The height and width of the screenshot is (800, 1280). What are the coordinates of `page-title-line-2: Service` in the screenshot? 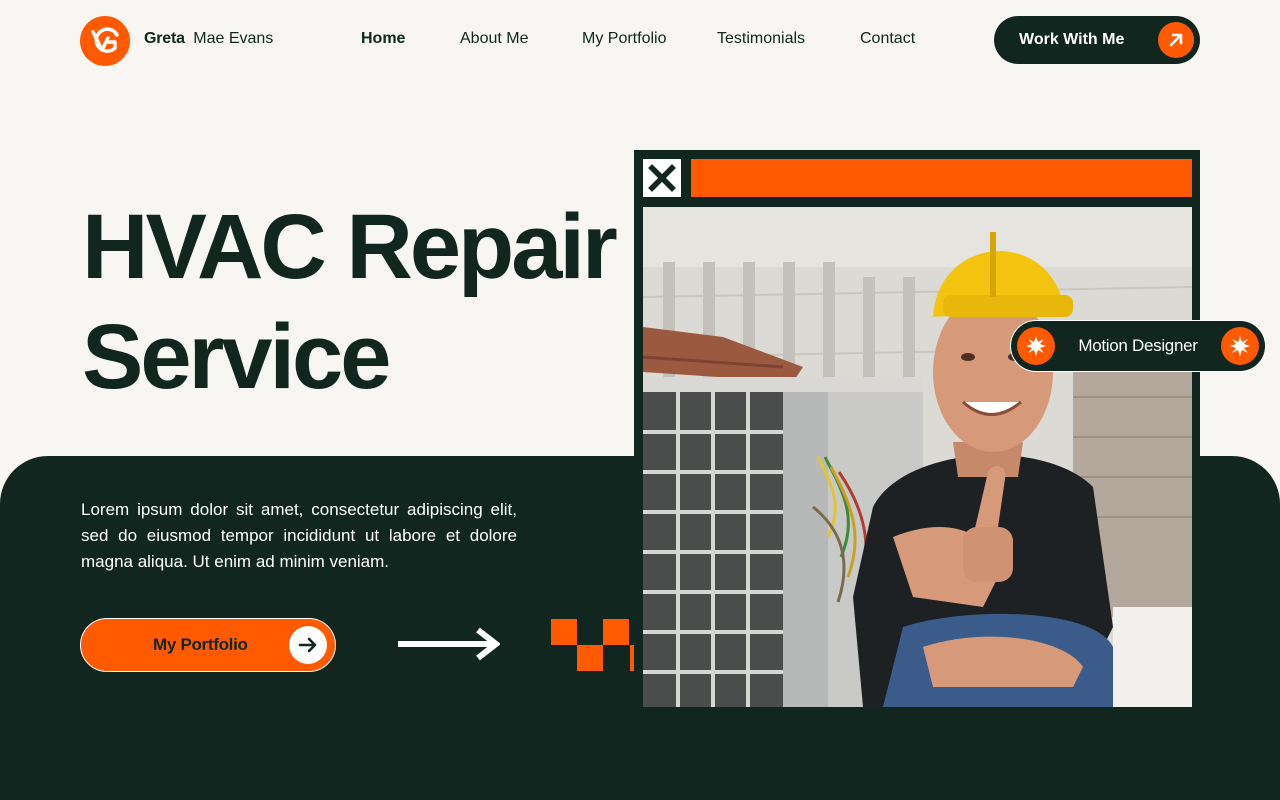 It's located at (236, 357).